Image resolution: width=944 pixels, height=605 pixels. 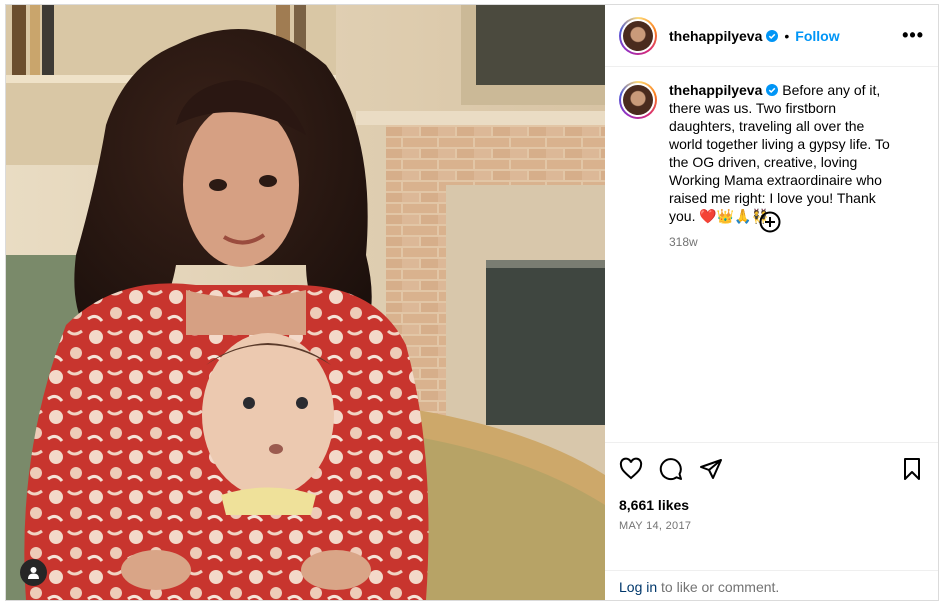 I want to click on like-count: 8,661 likes, so click(x=771, y=505).